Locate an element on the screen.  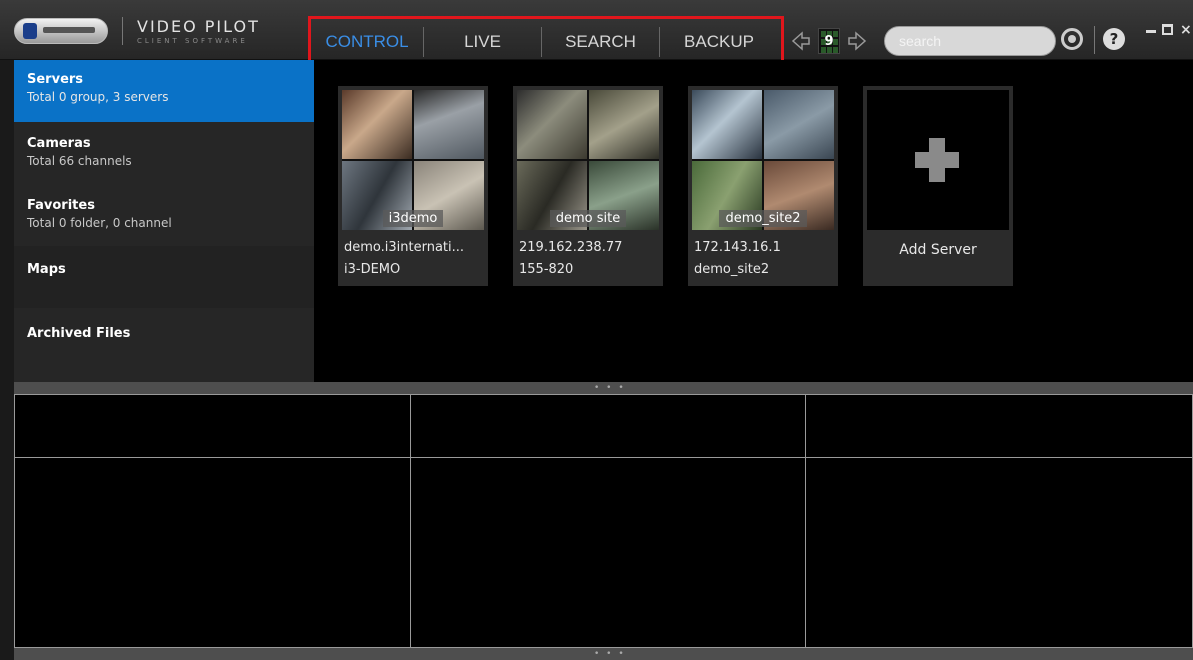
sidebar-item-cameras: Cameras Total 66 channels is located at coordinates (164, 153).